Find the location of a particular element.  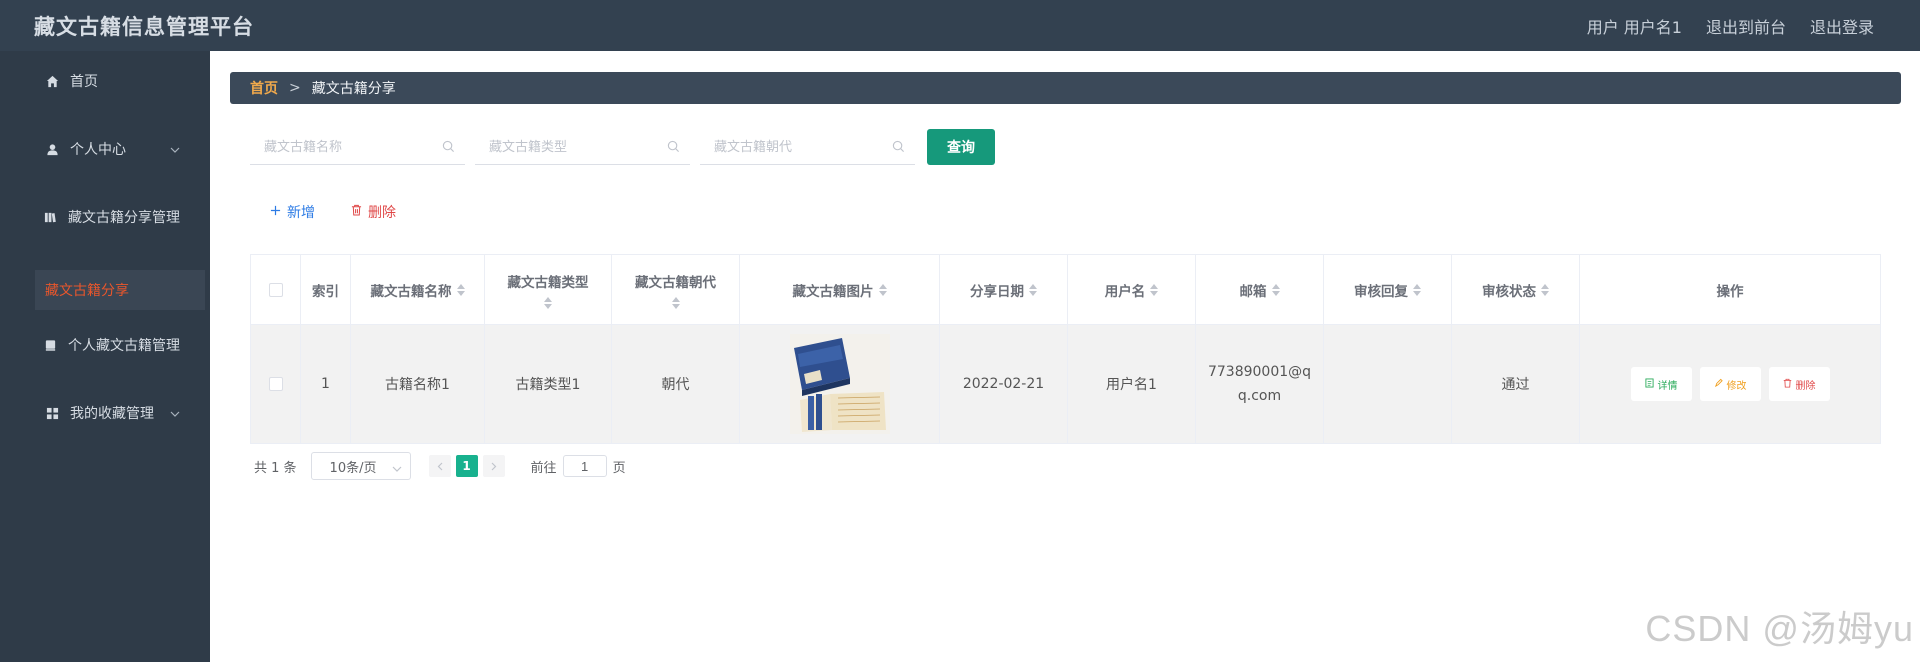

dynasty-search-input is located at coordinates (807, 146).